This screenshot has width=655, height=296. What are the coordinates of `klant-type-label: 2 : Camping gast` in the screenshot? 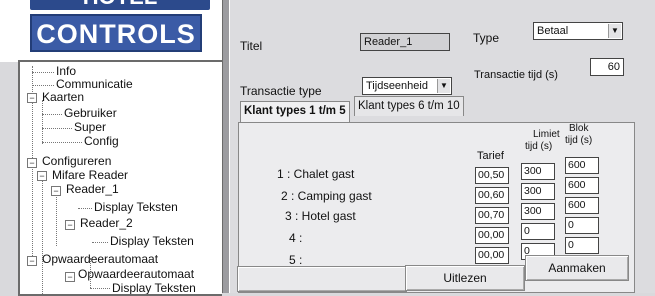 It's located at (326, 196).